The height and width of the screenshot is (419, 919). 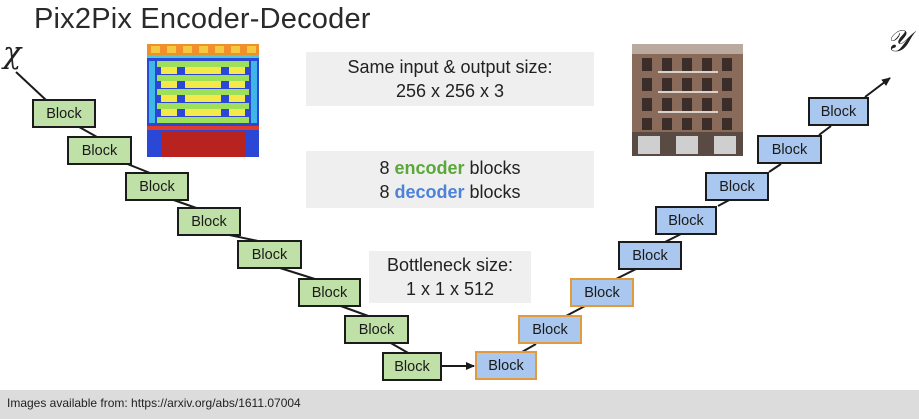 I want to click on encoder-count: 8, so click(x=384, y=167).